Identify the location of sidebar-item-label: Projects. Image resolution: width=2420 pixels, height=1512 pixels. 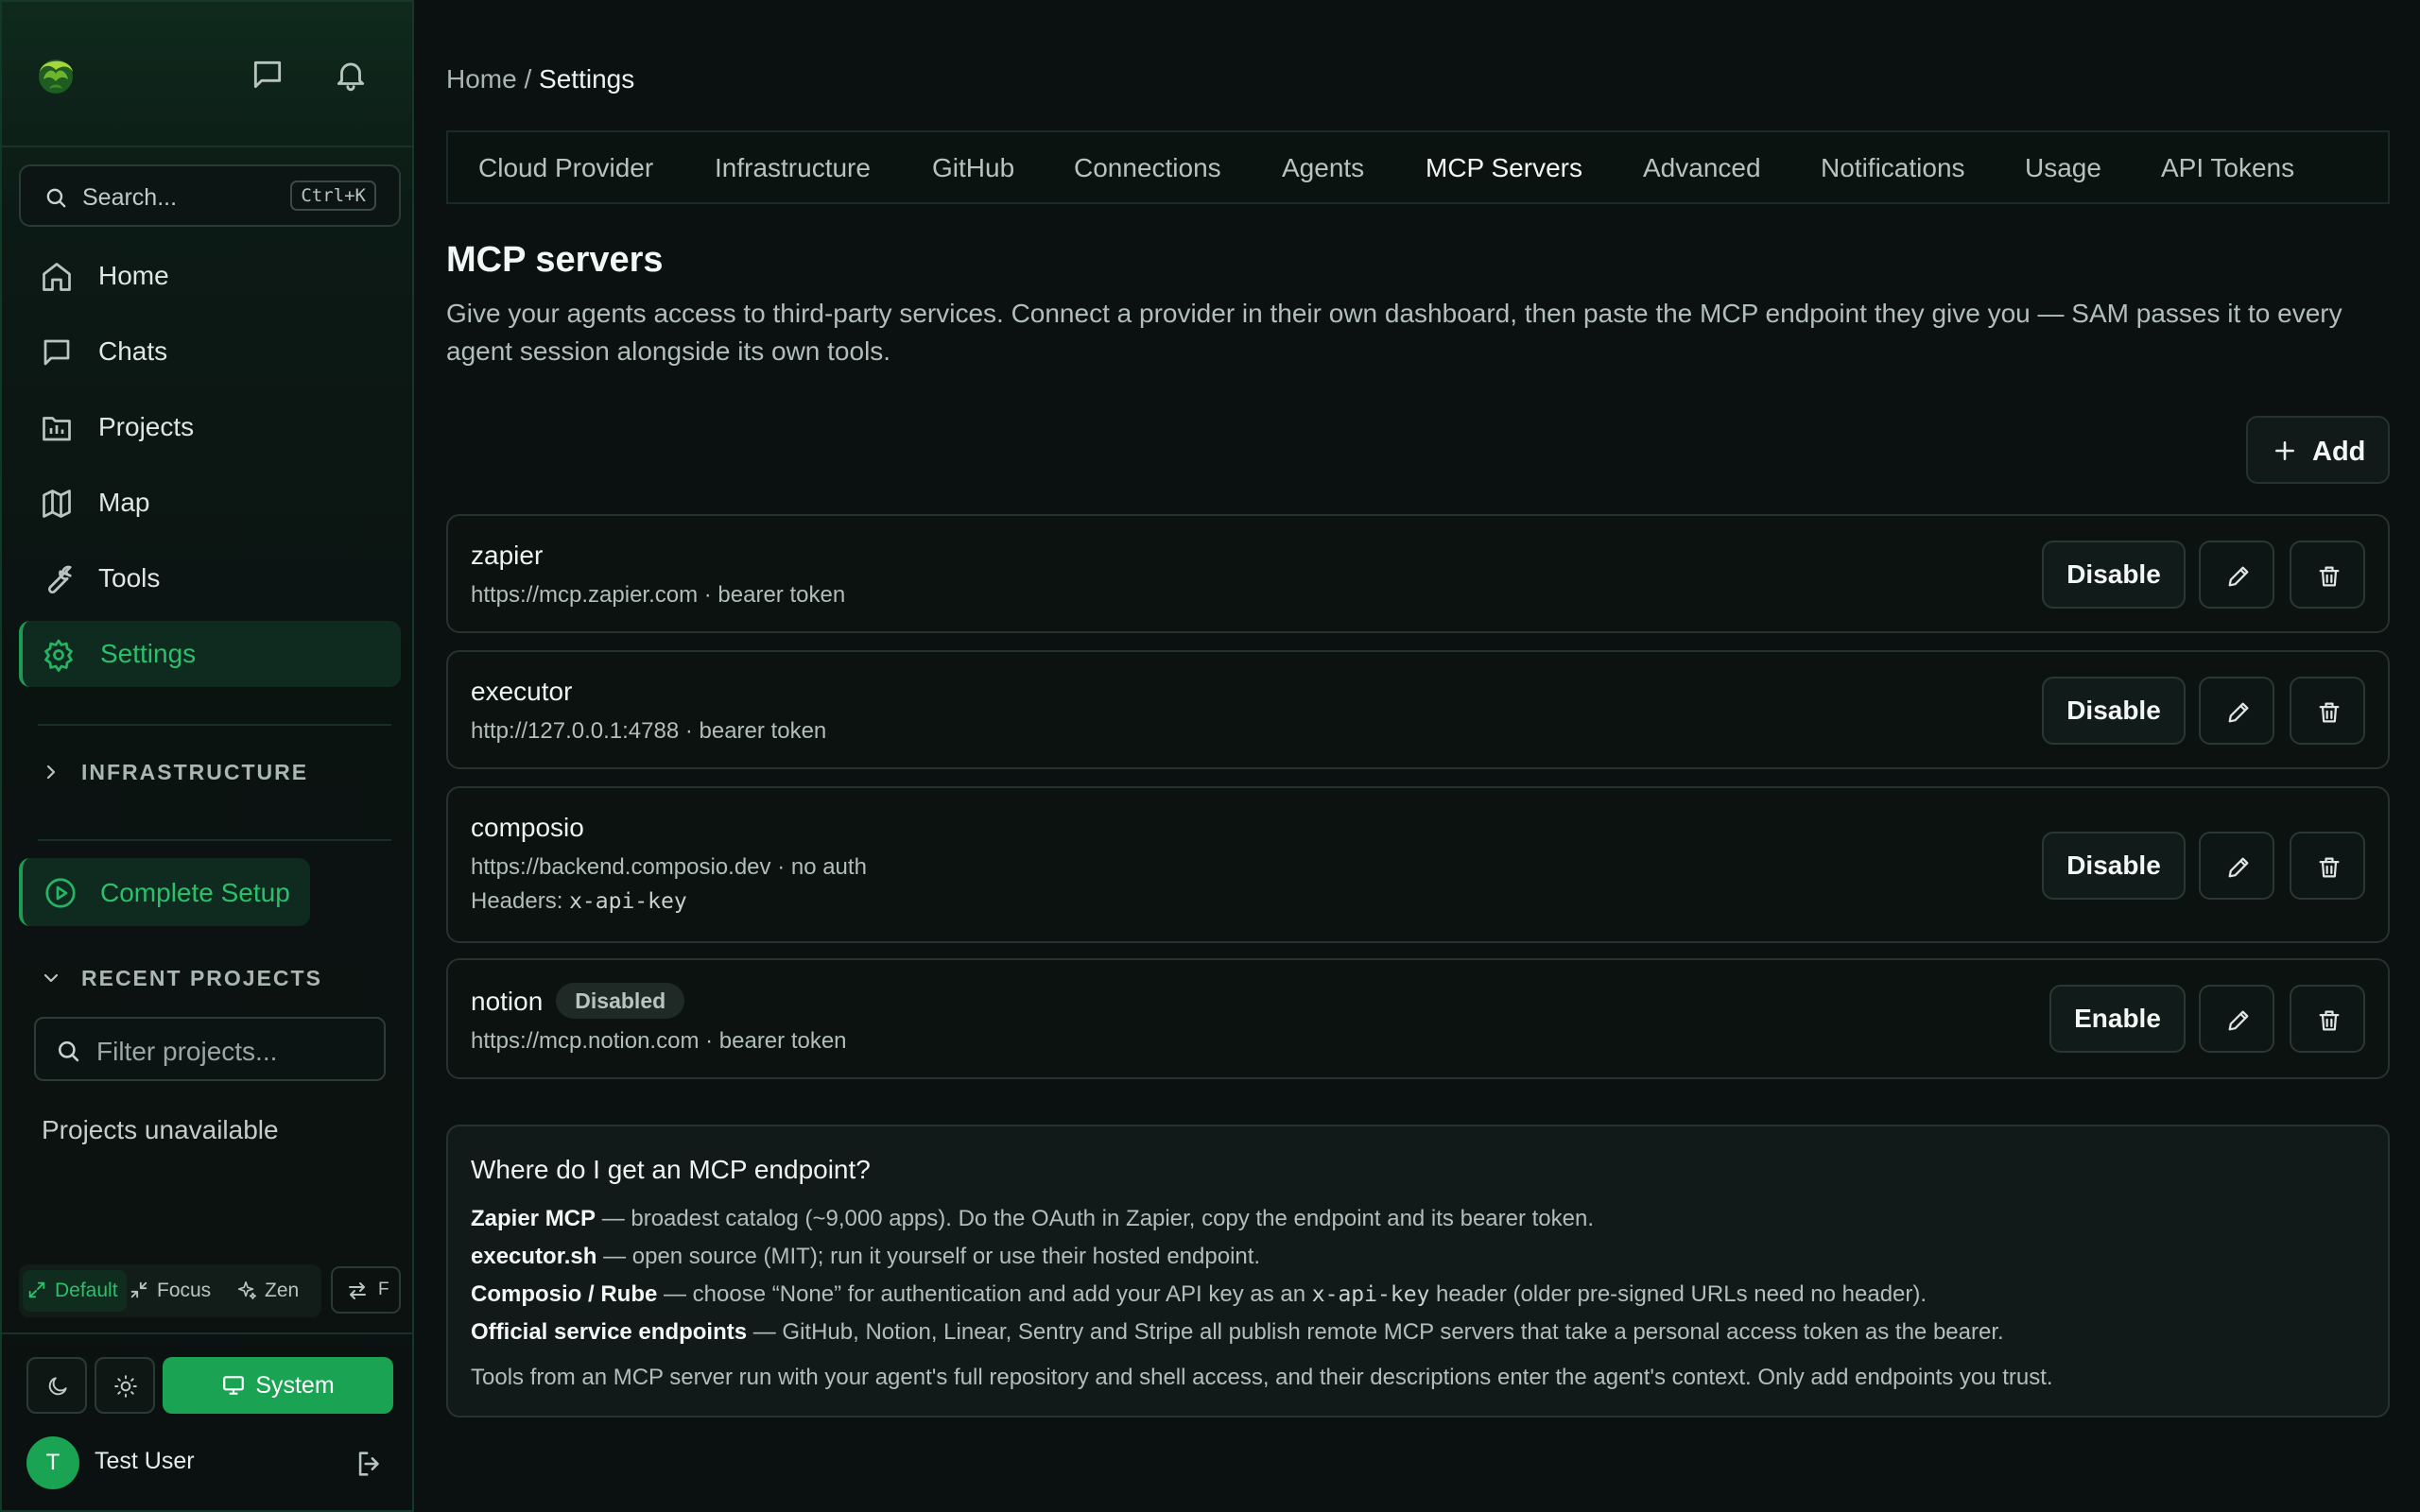
(146, 426).